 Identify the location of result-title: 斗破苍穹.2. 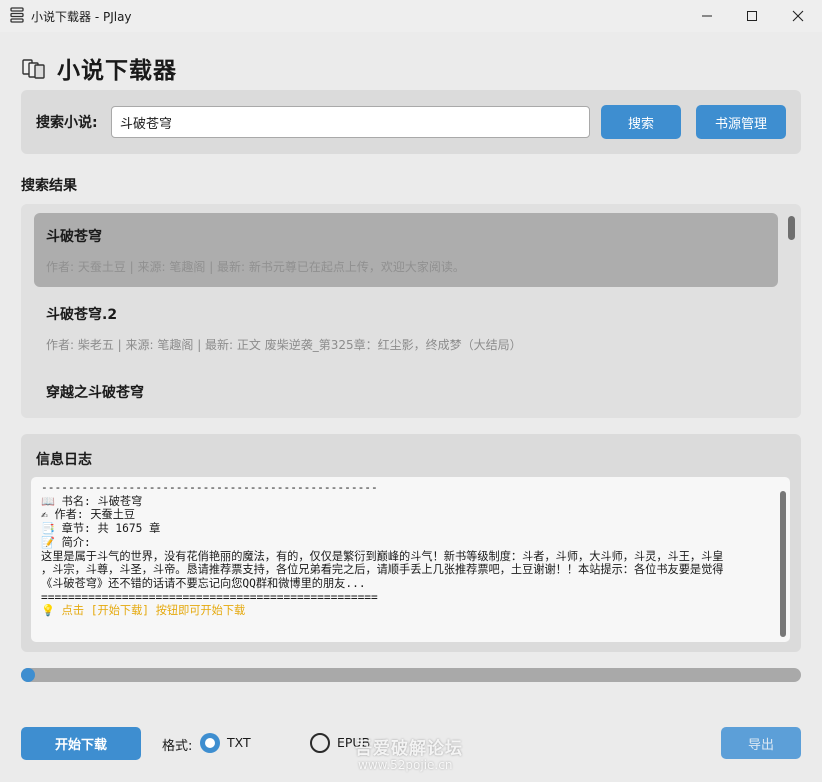
(82, 315).